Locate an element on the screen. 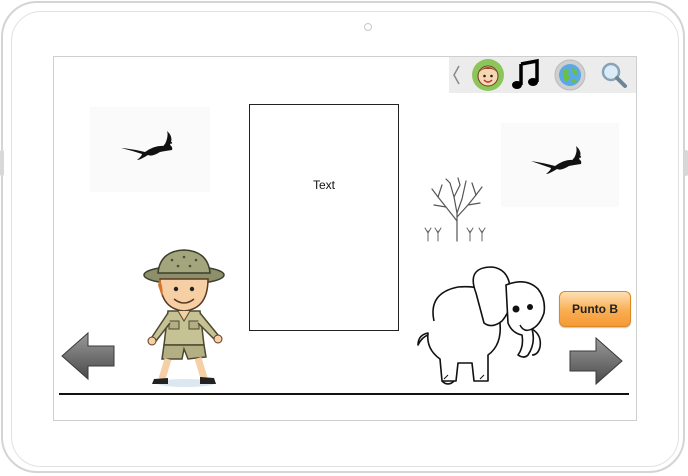 Image resolution: width=688 pixels, height=476 pixels. camera-icon is located at coordinates (368, 27).